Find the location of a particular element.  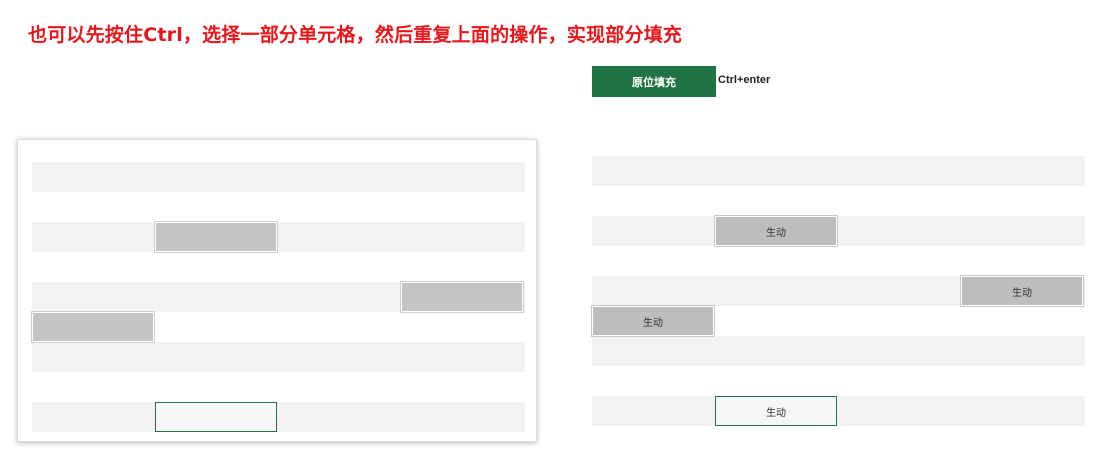

shortcut-label: Ctrl+enter is located at coordinates (744, 80).